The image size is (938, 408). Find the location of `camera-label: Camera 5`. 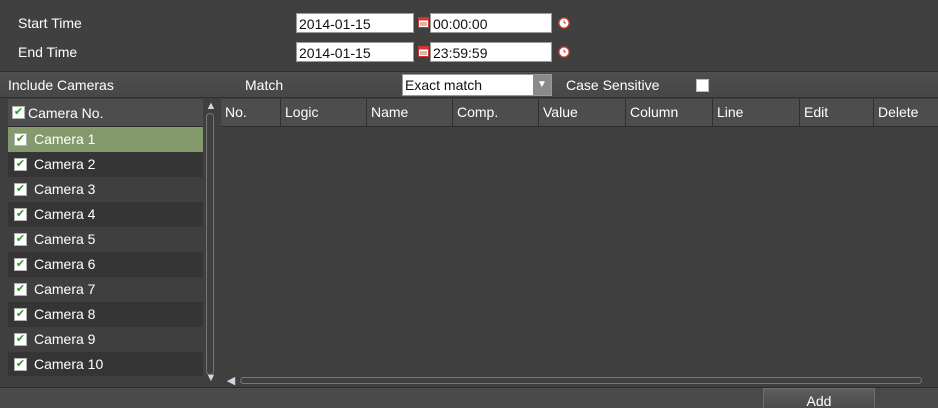

camera-label: Camera 5 is located at coordinates (65, 239).